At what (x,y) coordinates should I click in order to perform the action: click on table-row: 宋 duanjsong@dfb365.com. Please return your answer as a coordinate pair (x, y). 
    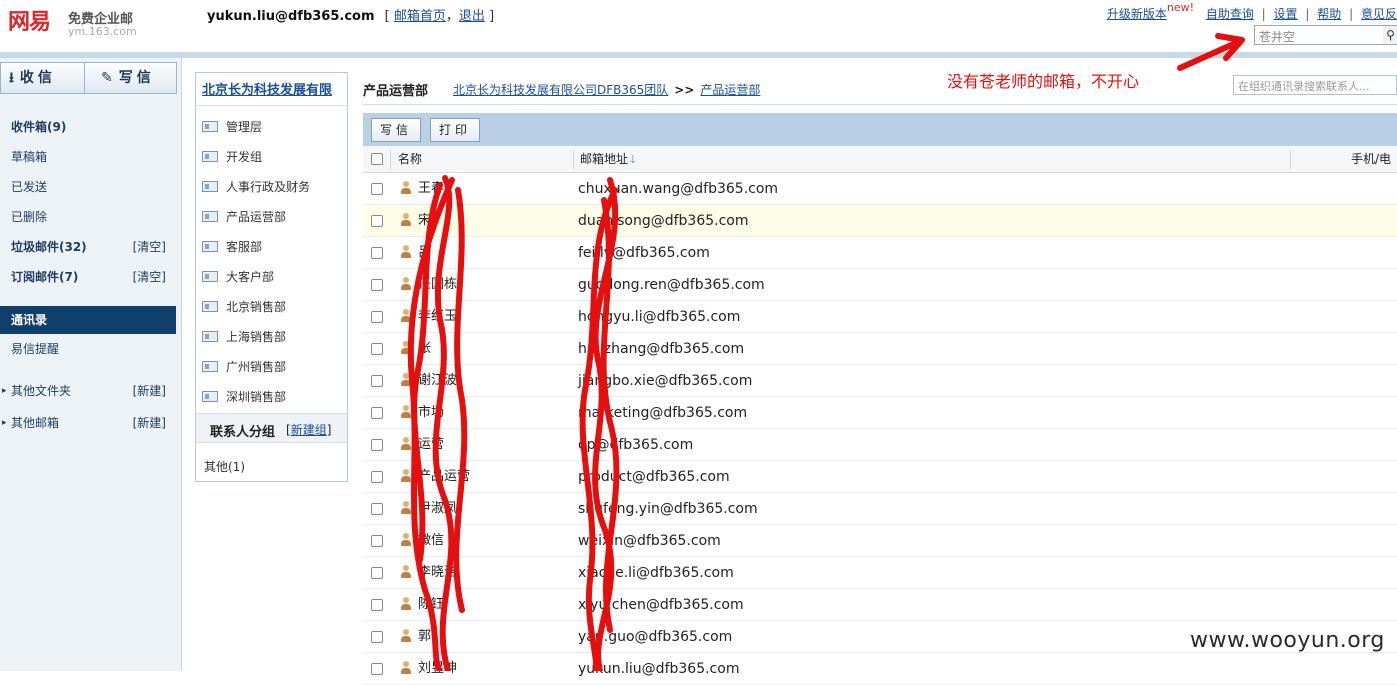
    Looking at the image, I should click on (880, 221).